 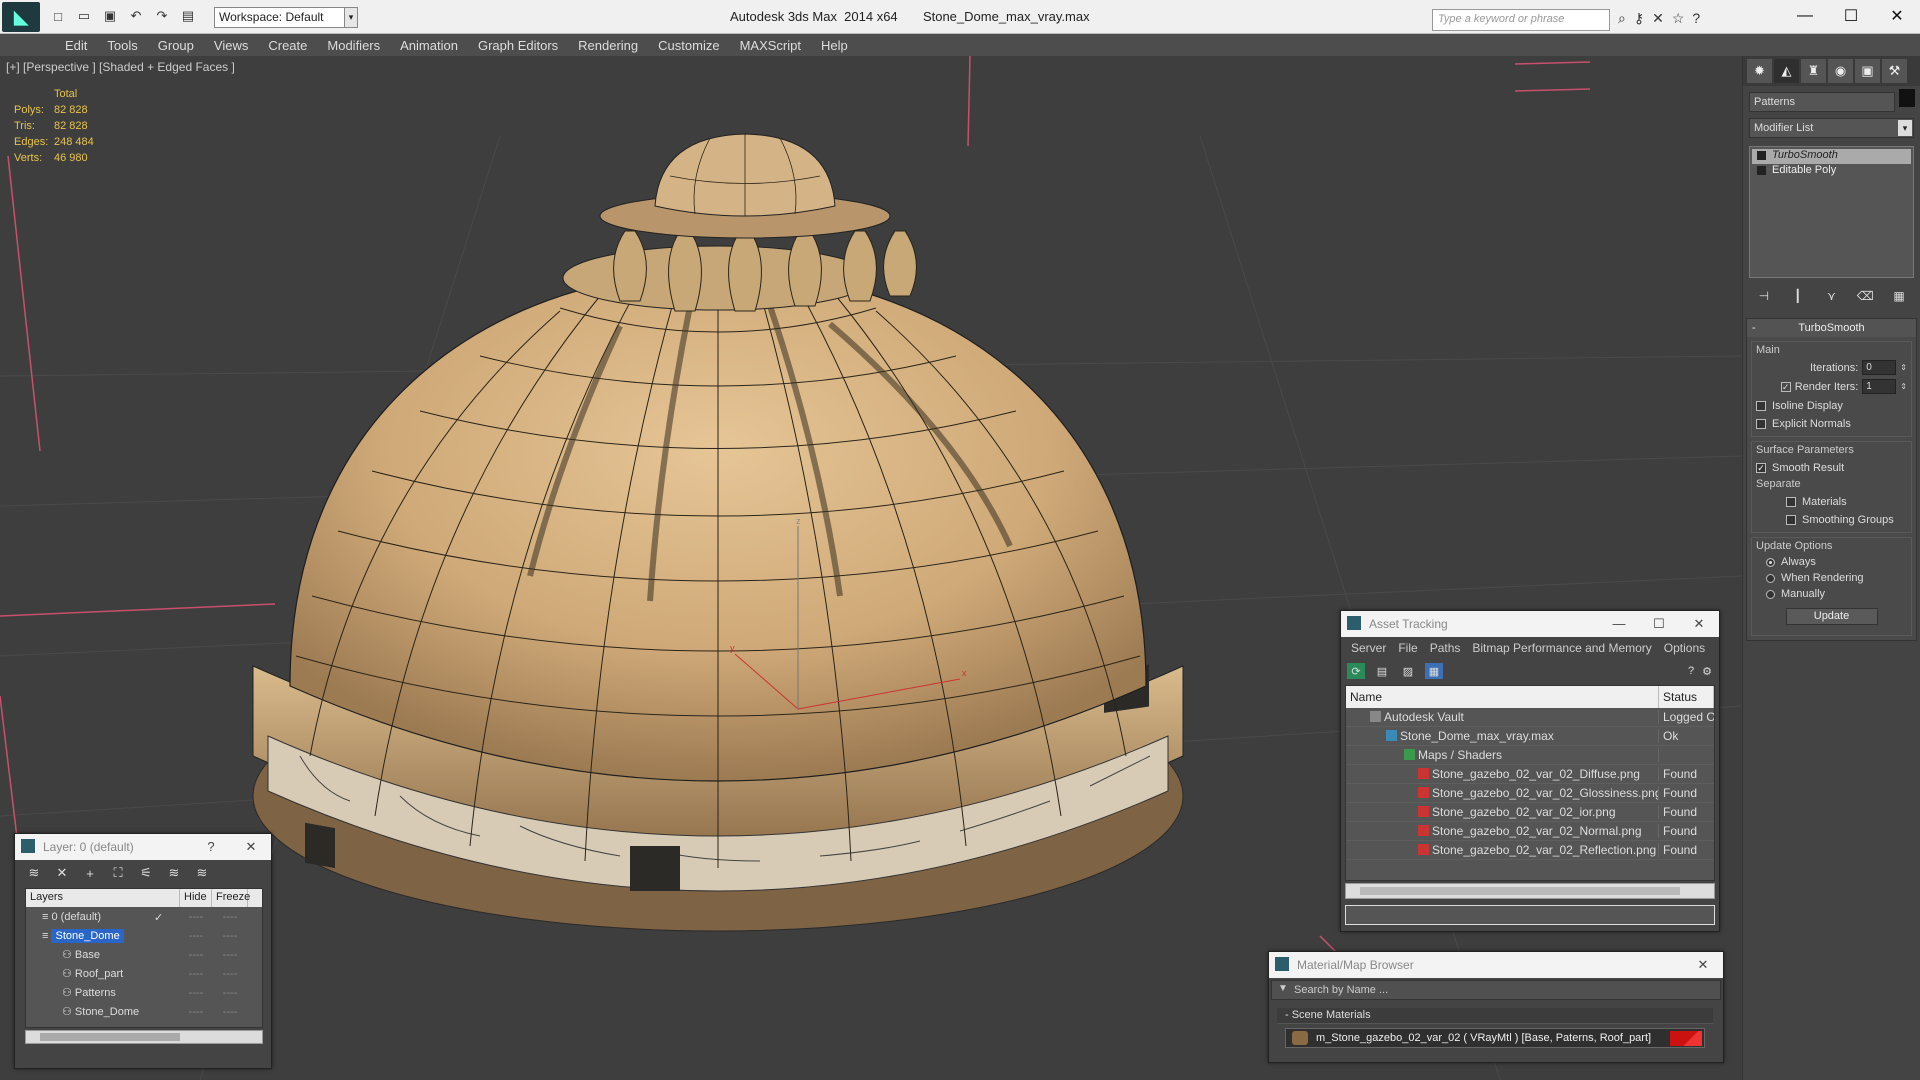 What do you see at coordinates (90, 873) in the screenshot?
I see `add-layer-icon: +` at bounding box center [90, 873].